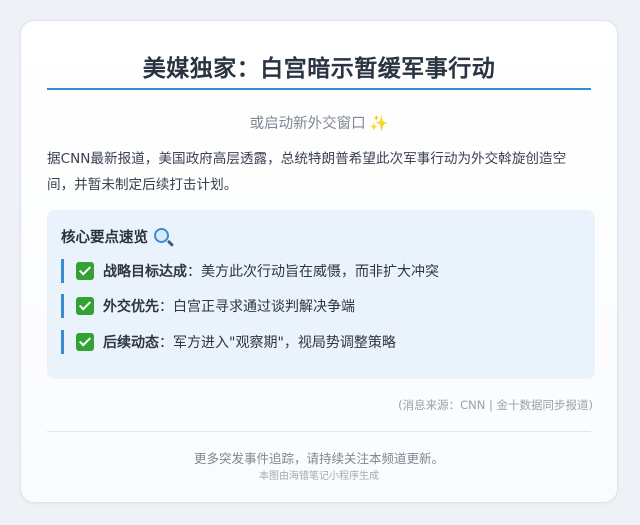 Image resolution: width=640 pixels, height=525 pixels. I want to click on headline: 美媒独家：白宫暗示暂缓军事行动, so click(319, 69).